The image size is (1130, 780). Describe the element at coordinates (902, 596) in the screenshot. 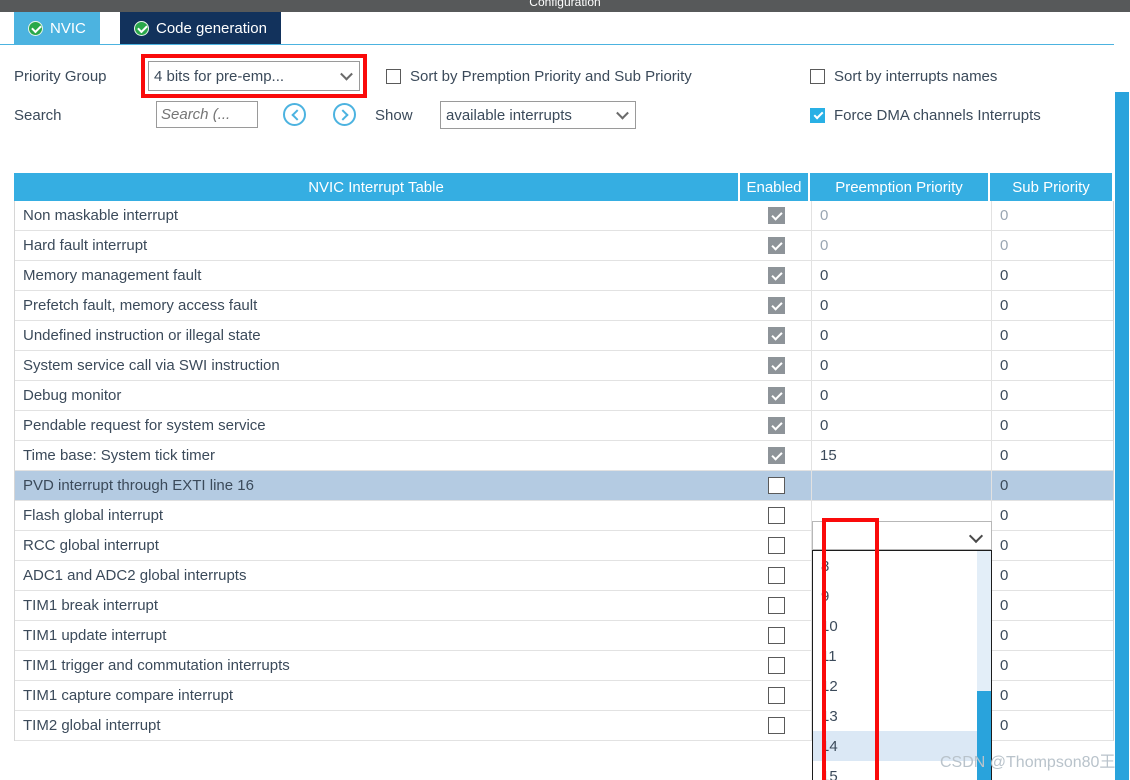

I see `dropdown-option: 9` at that location.